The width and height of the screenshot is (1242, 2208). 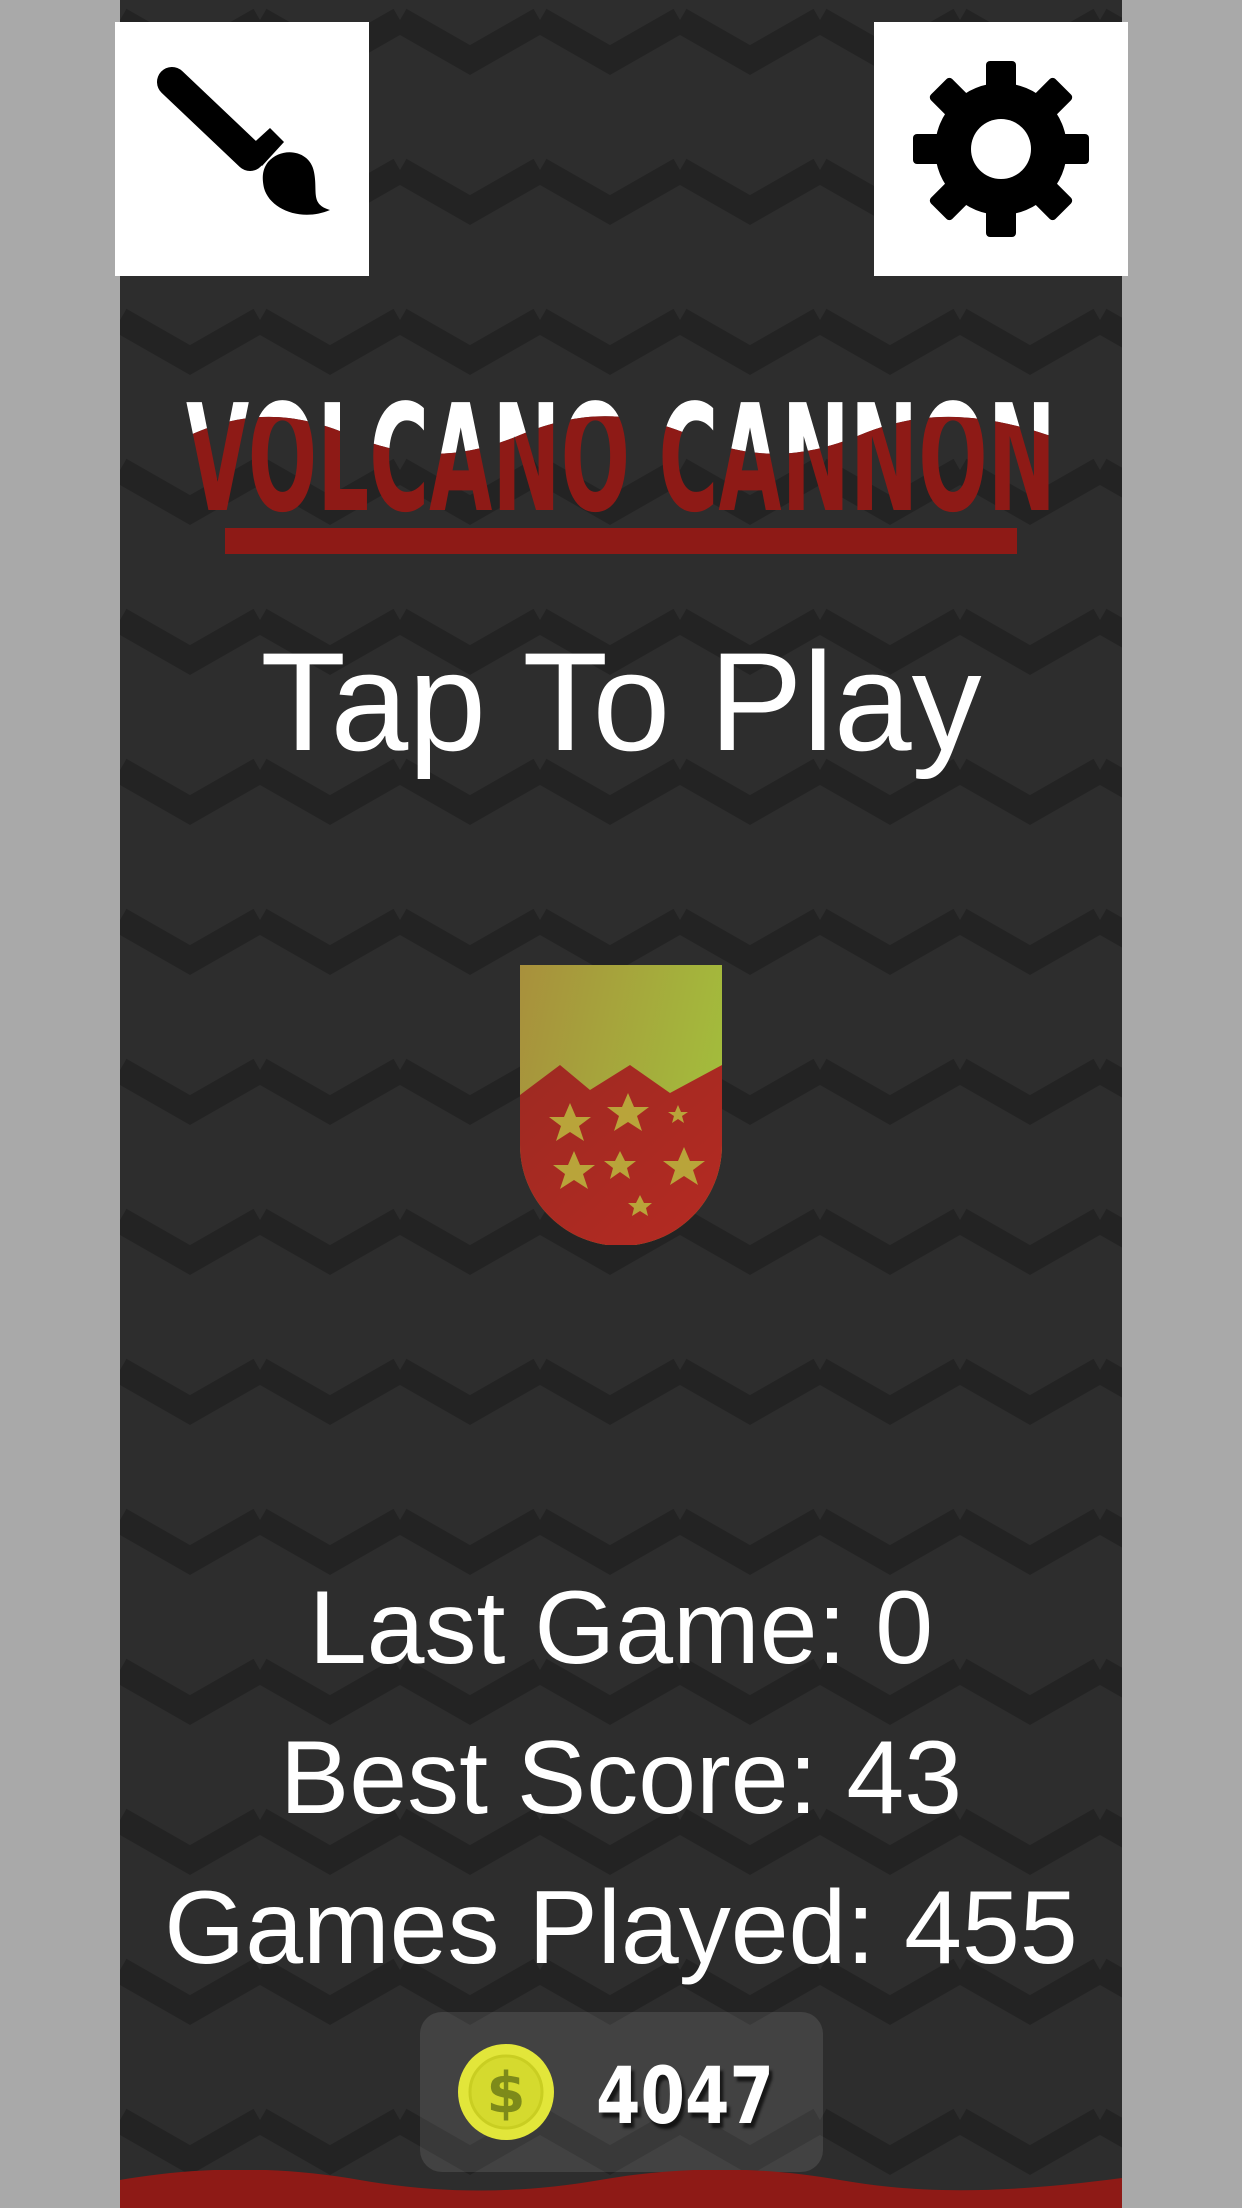 I want to click on coin-balance: $ 4047, so click(x=621, y=2092).